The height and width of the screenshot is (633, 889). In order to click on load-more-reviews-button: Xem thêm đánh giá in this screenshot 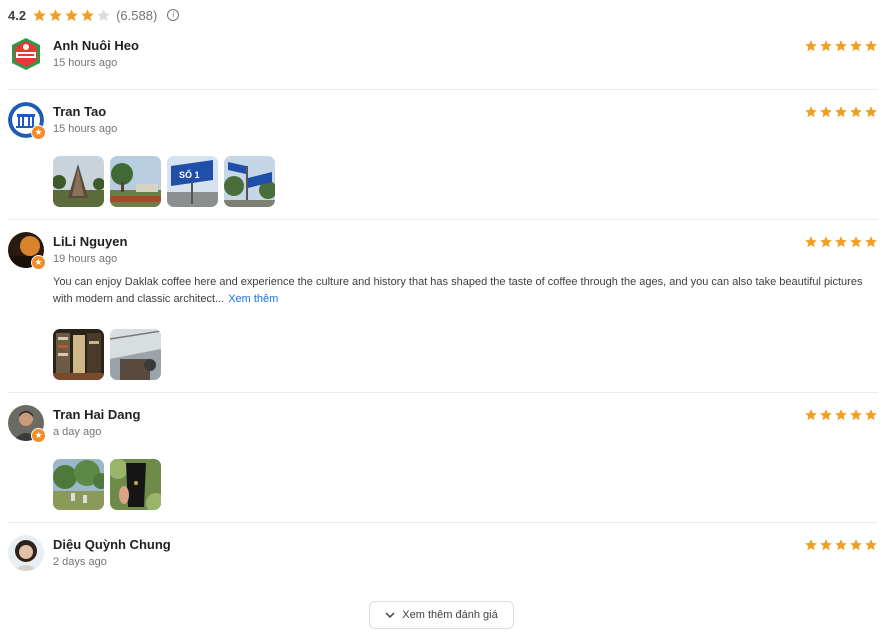, I will do `click(441, 615)`.